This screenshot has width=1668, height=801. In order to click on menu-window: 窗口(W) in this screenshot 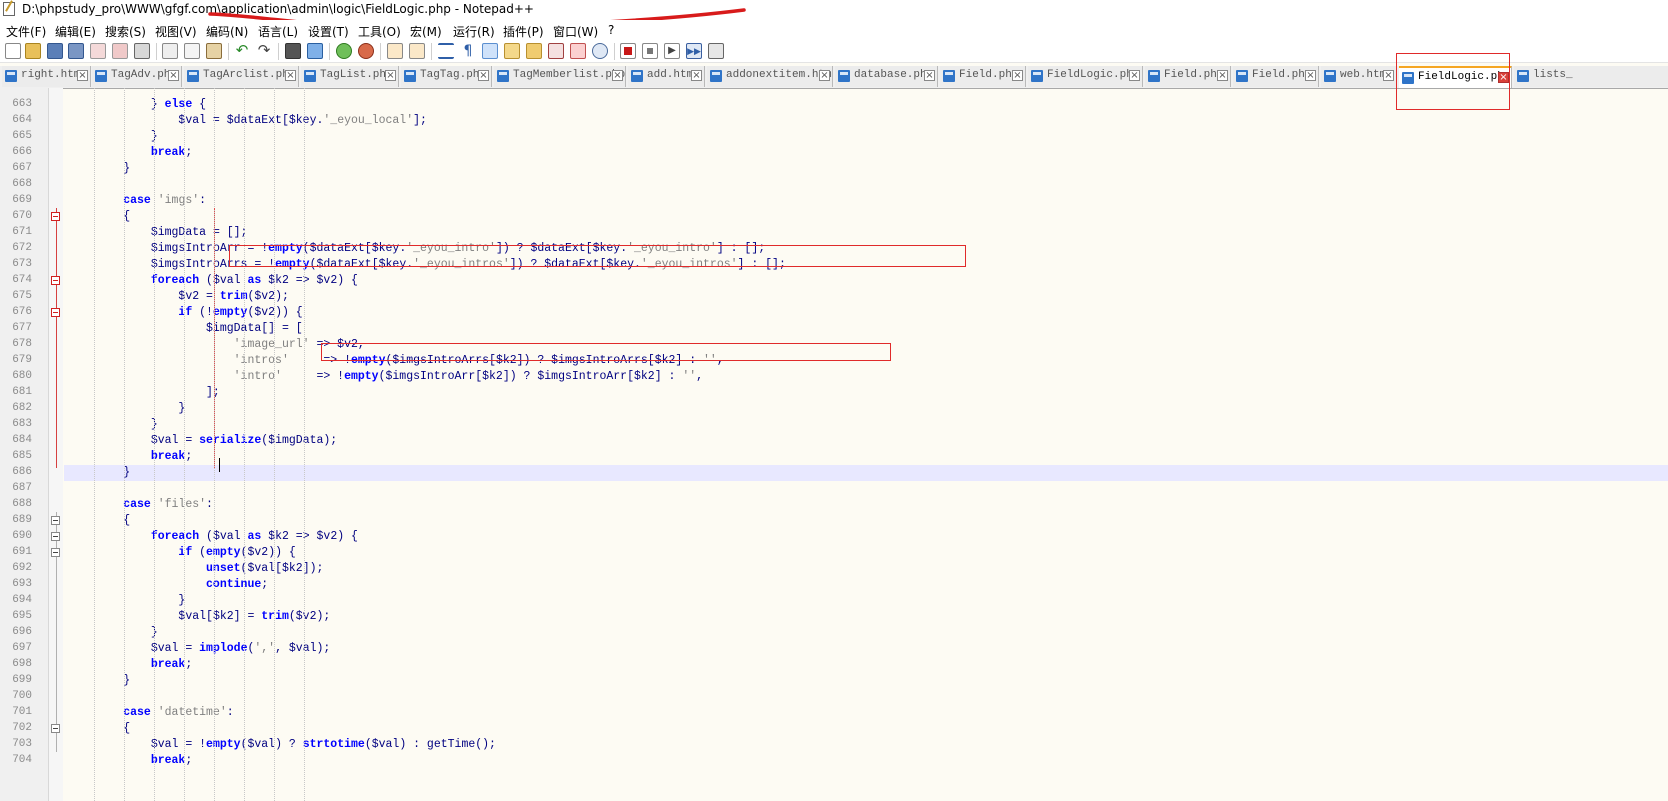, I will do `click(575, 31)`.